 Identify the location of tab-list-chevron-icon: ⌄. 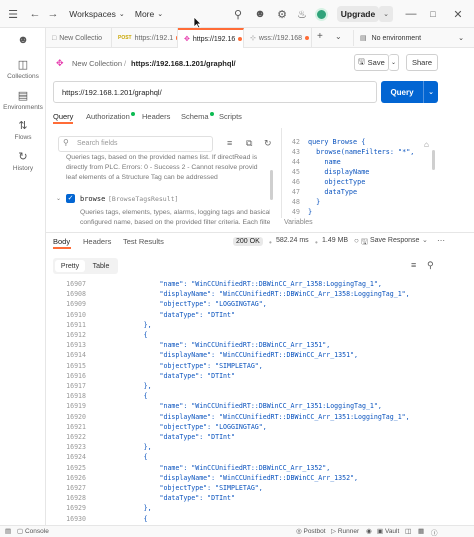
(338, 36).